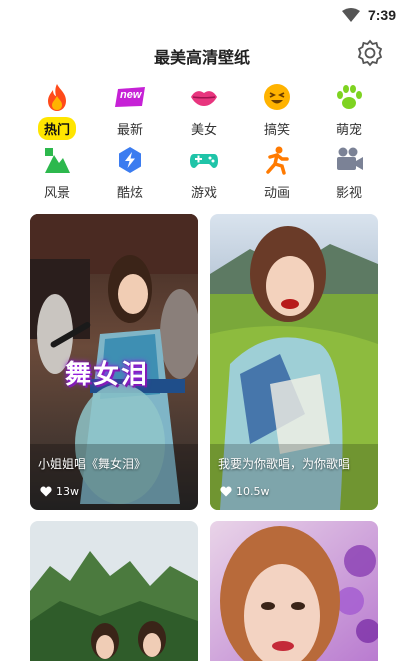 The height and width of the screenshot is (661, 404). Describe the element at coordinates (276, 193) in the screenshot. I see `category-label-animation: 动画` at that location.